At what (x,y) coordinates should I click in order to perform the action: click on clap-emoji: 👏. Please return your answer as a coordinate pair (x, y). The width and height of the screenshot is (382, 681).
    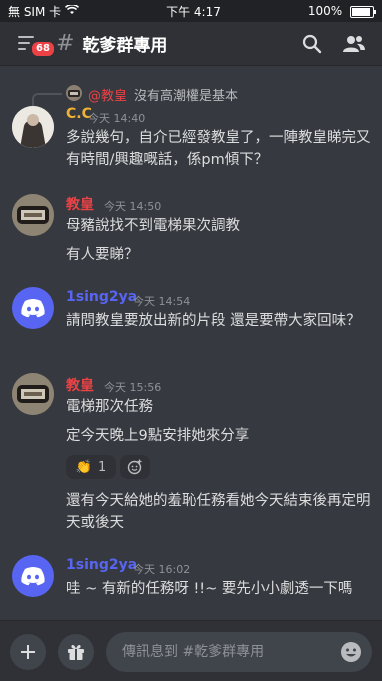
    Looking at the image, I should click on (83, 467).